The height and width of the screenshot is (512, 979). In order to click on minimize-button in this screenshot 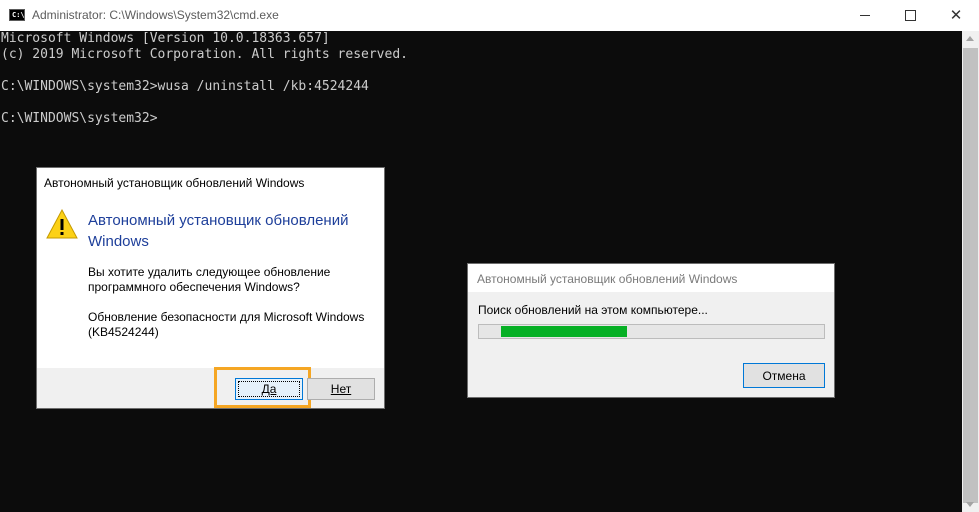, I will do `click(865, 15)`.